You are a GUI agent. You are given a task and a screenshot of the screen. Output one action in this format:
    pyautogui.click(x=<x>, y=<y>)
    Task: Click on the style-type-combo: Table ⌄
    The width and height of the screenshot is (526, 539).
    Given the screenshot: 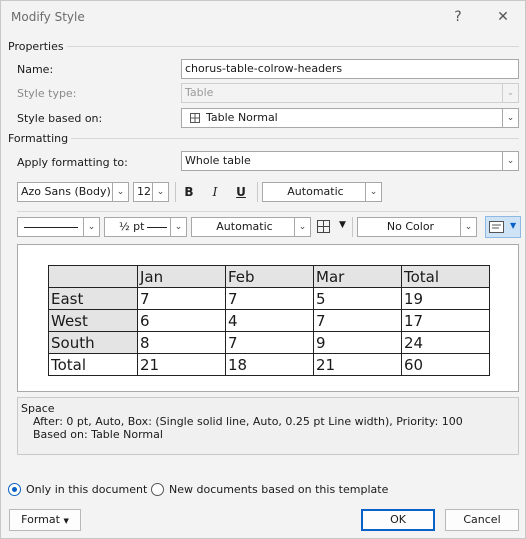 What is the action you would take?
    pyautogui.click(x=350, y=93)
    